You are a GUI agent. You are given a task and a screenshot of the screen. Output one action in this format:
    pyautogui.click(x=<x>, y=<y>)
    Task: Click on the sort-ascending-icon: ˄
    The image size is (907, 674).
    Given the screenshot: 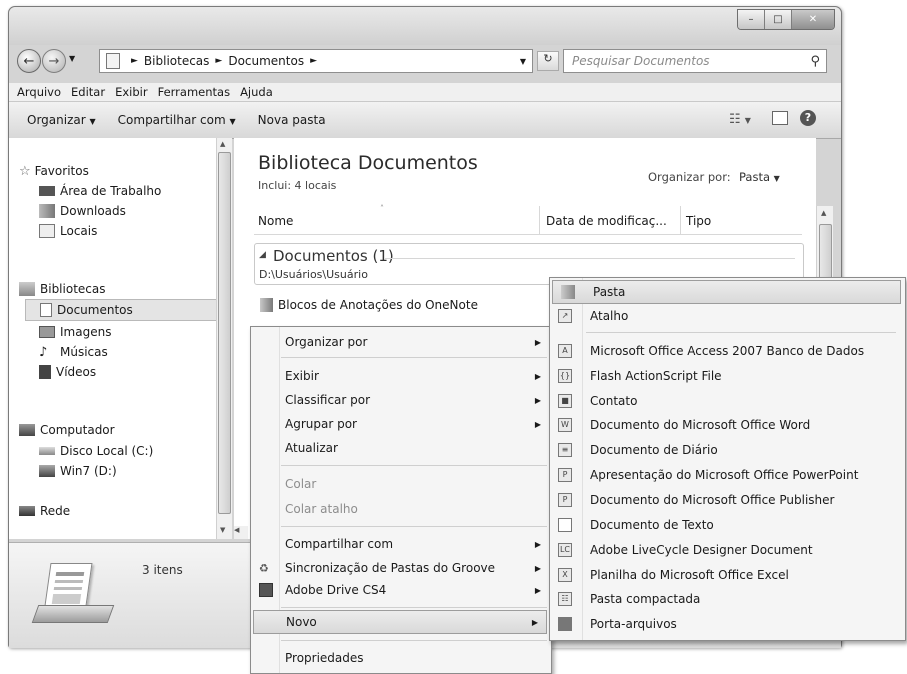 What is the action you would take?
    pyautogui.click(x=382, y=208)
    